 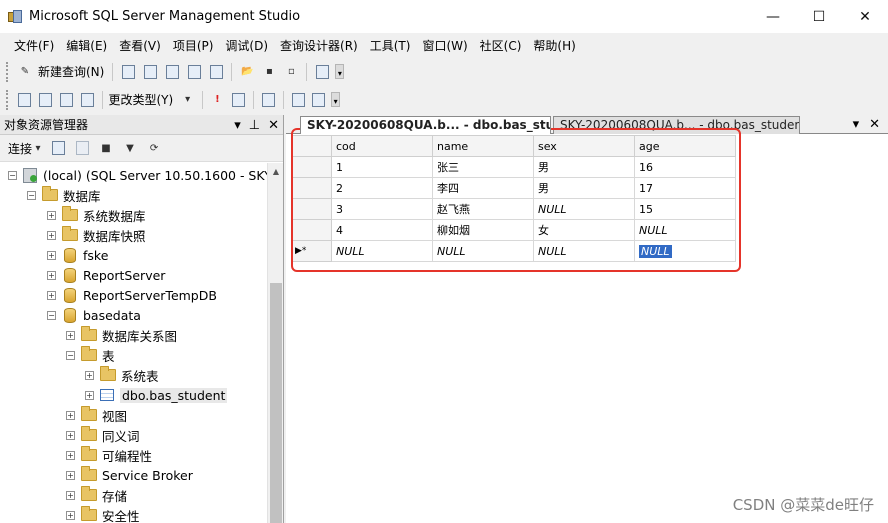 What do you see at coordinates (501, 45) in the screenshot?
I see `menu-community: 社区(C)` at bounding box center [501, 45].